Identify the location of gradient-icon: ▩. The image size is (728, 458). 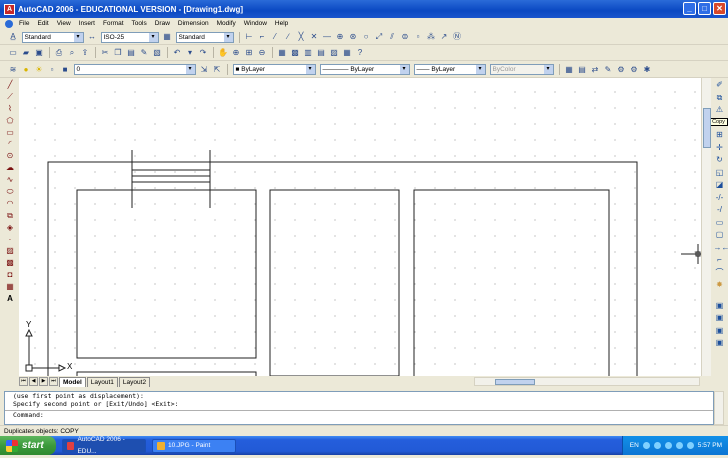
(10, 263).